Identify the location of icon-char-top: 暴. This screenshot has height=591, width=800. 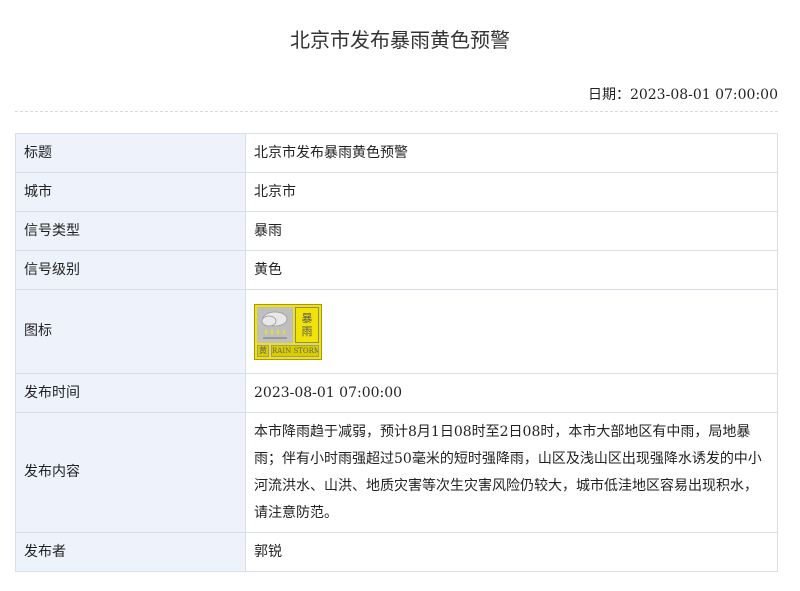
(307, 318).